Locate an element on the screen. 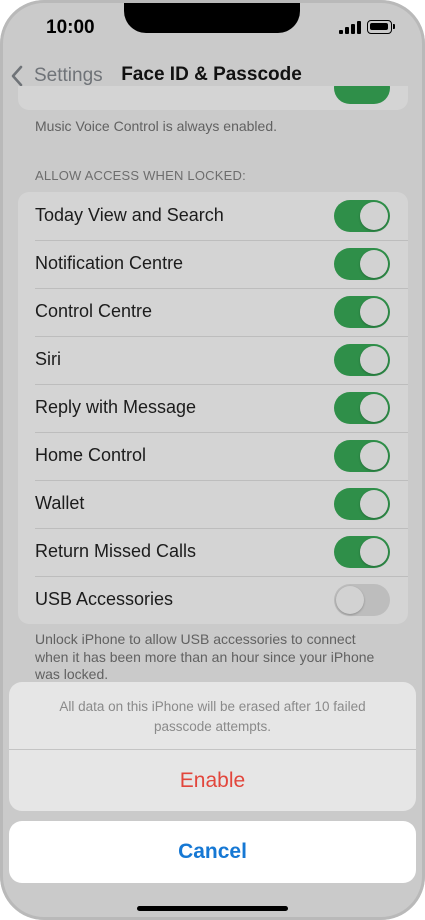  row-label: Control Centre is located at coordinates (94, 311).